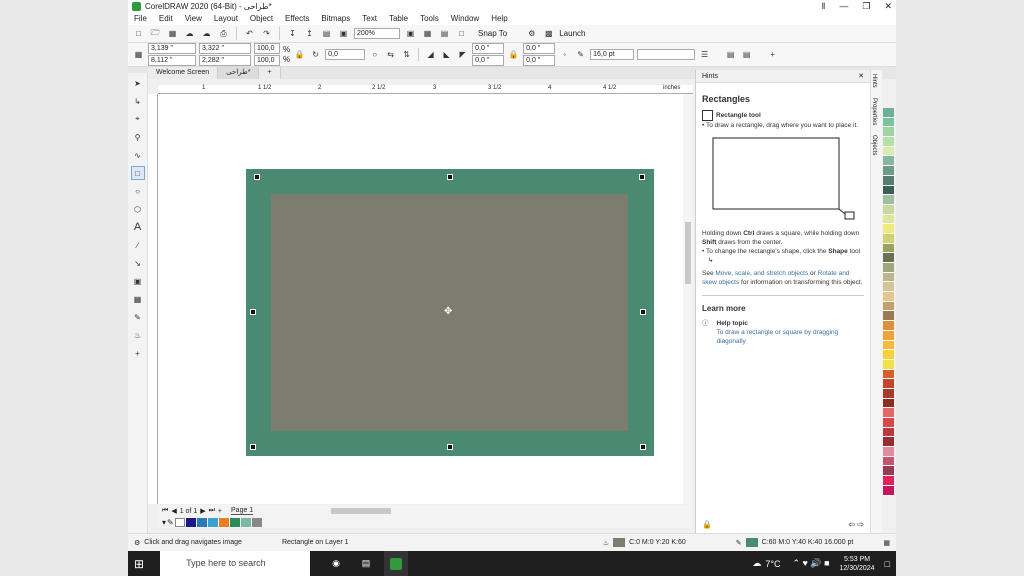  I want to click on first-page-icon: ⏮, so click(165, 511).